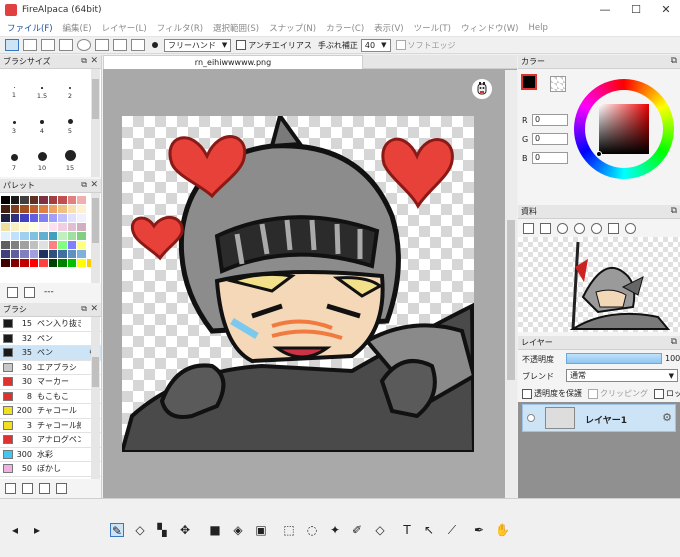 The height and width of the screenshot is (557, 680). I want to click on snap-grid-icon, so click(66, 45).